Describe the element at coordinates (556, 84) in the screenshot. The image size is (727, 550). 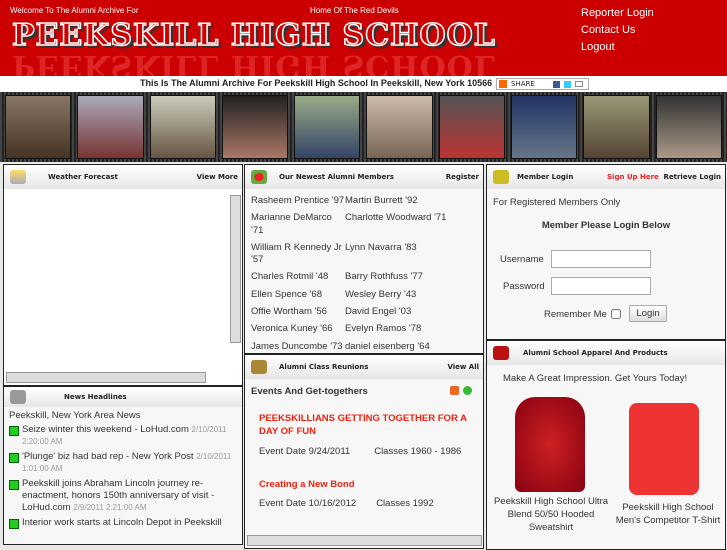
I see `facebook-icon` at that location.